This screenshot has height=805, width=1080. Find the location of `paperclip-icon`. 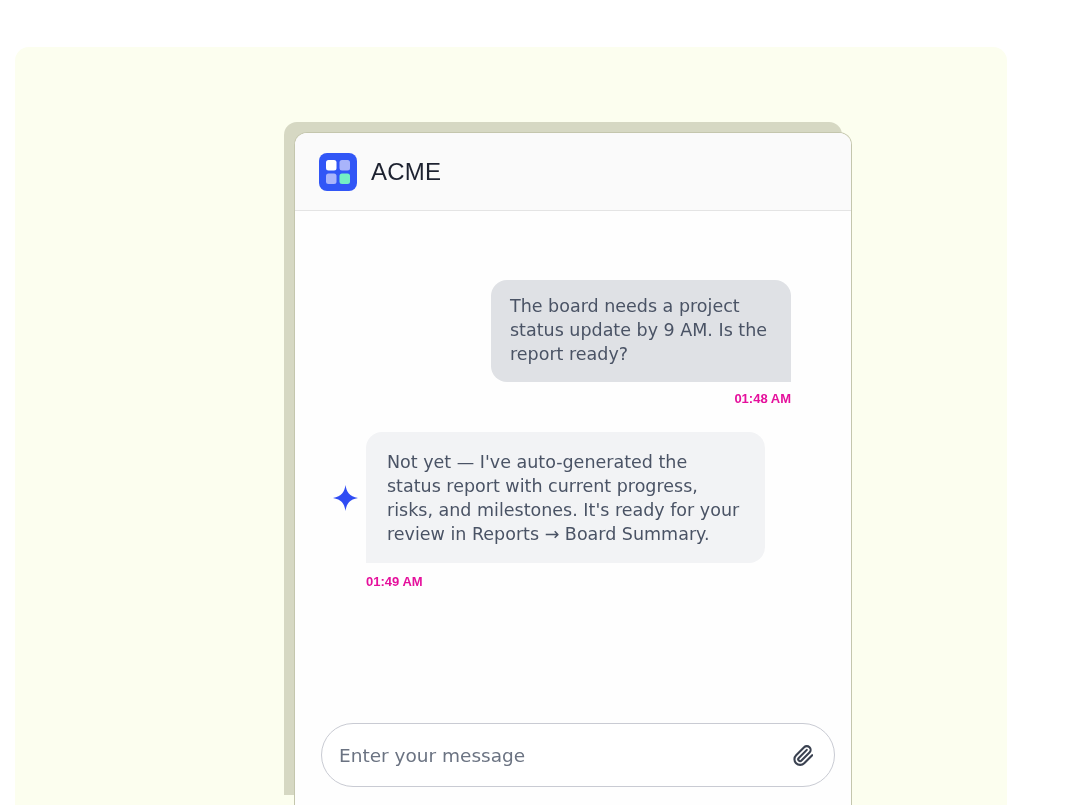

paperclip-icon is located at coordinates (803, 755).